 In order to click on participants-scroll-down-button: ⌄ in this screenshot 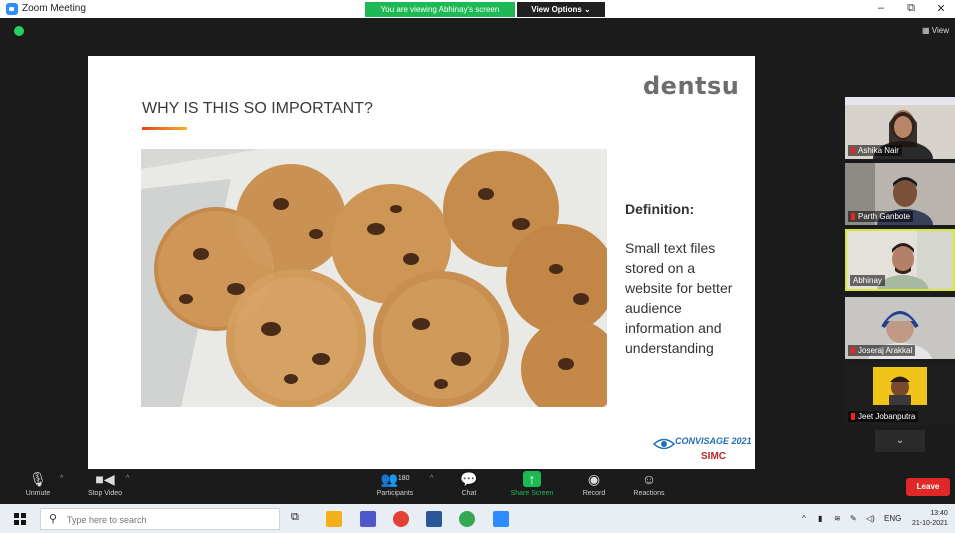, I will do `click(900, 441)`.